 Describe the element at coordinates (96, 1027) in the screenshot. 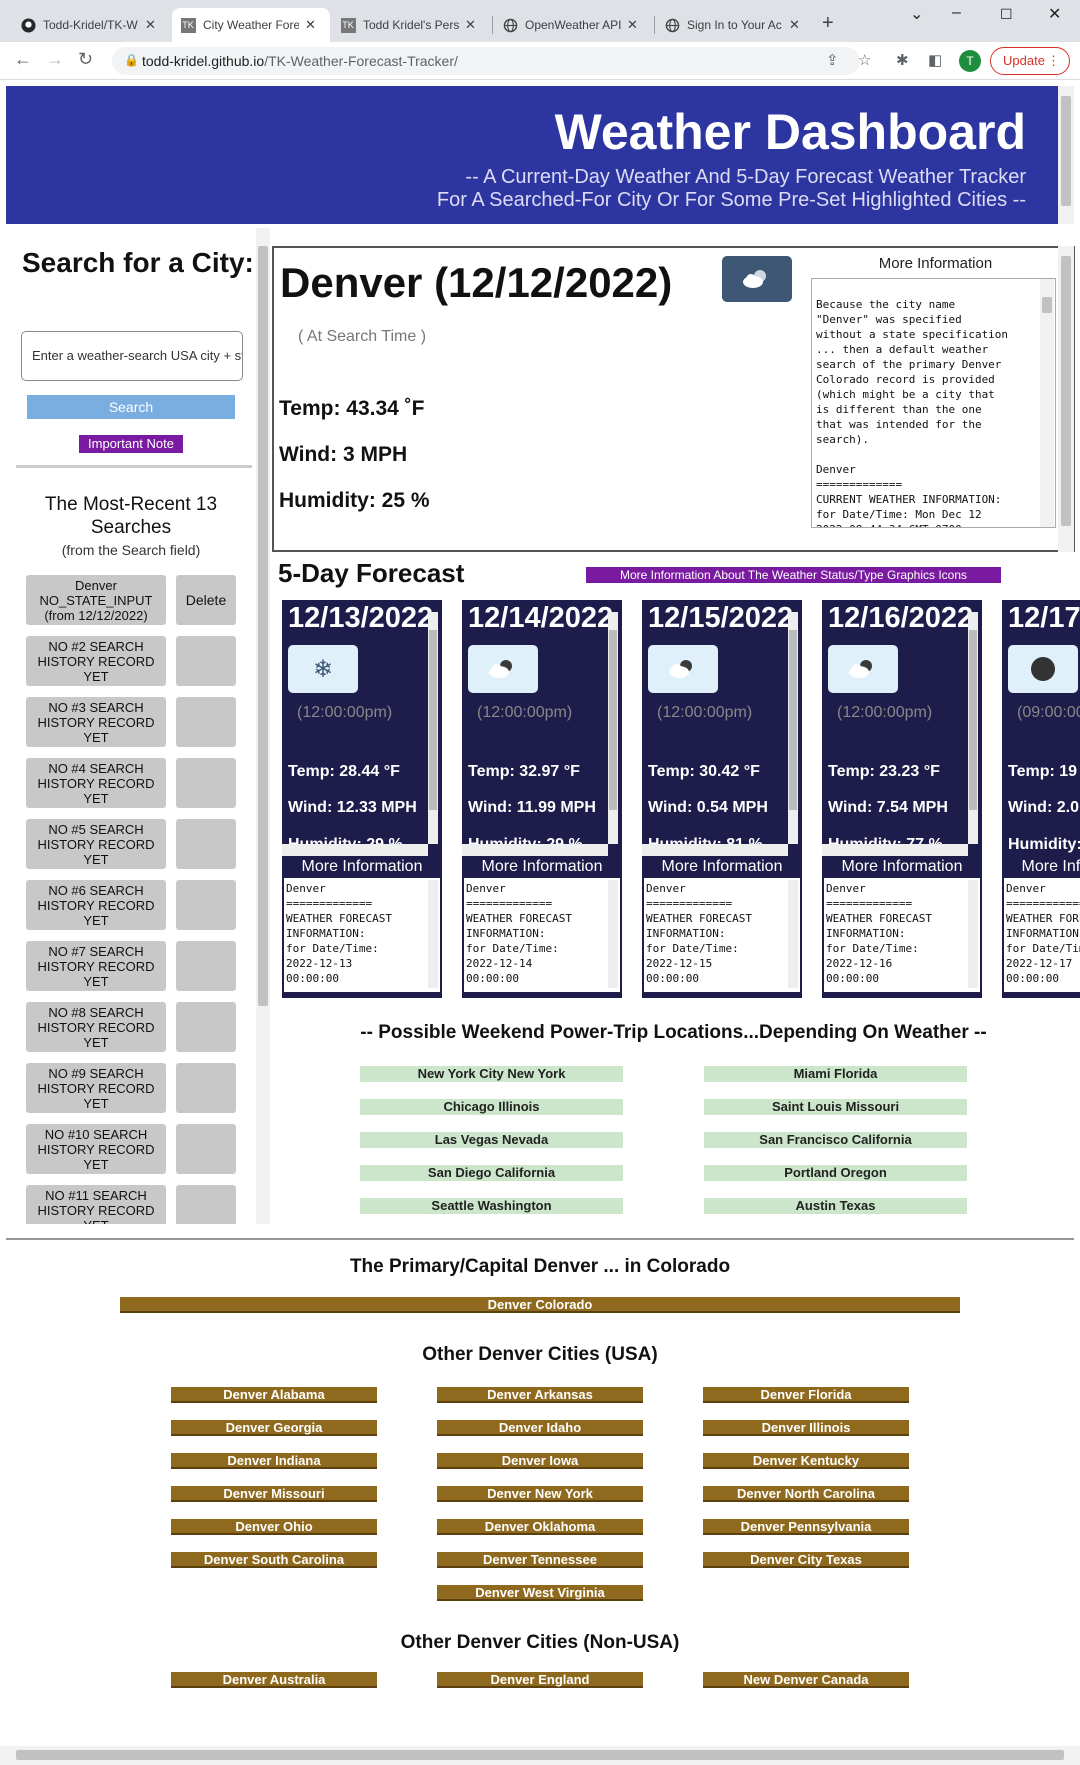

I see `history-search-button: NO #8 SEARCH HISTORY RECORD YET` at that location.